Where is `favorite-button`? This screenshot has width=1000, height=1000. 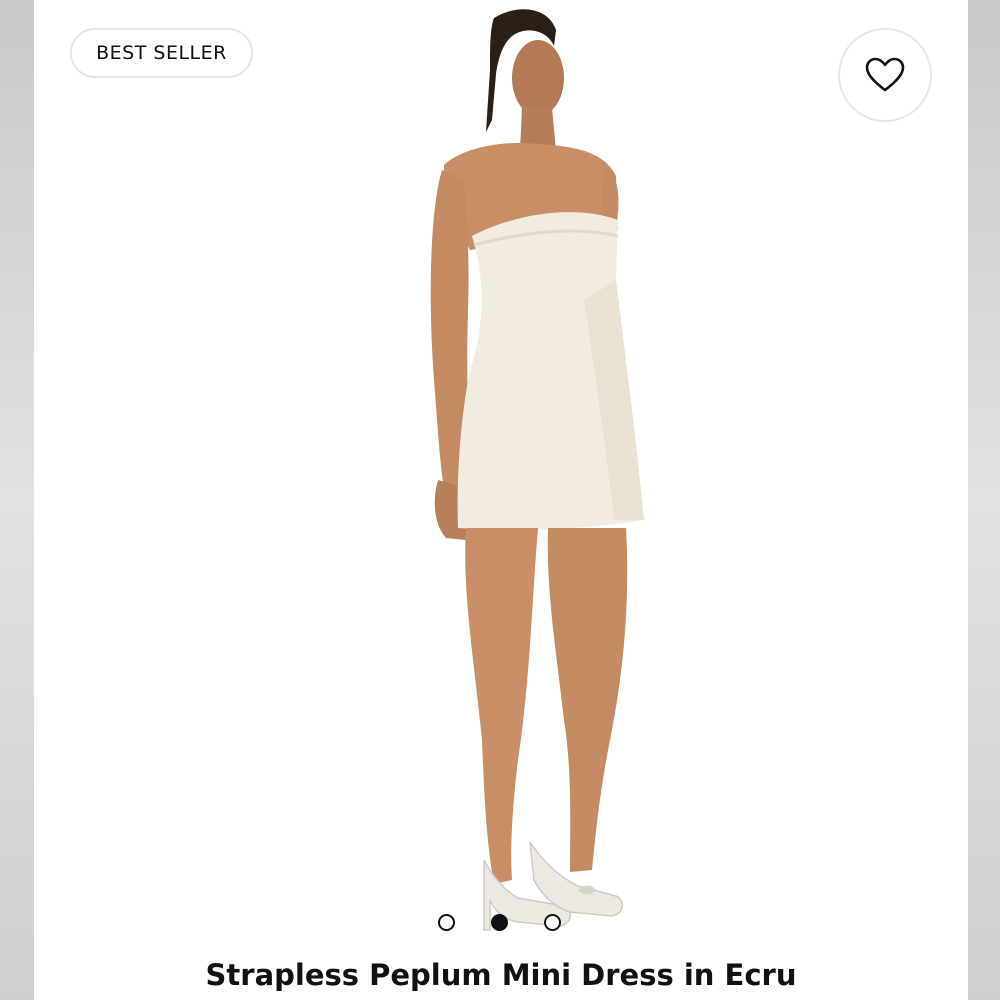
favorite-button is located at coordinates (885, 75).